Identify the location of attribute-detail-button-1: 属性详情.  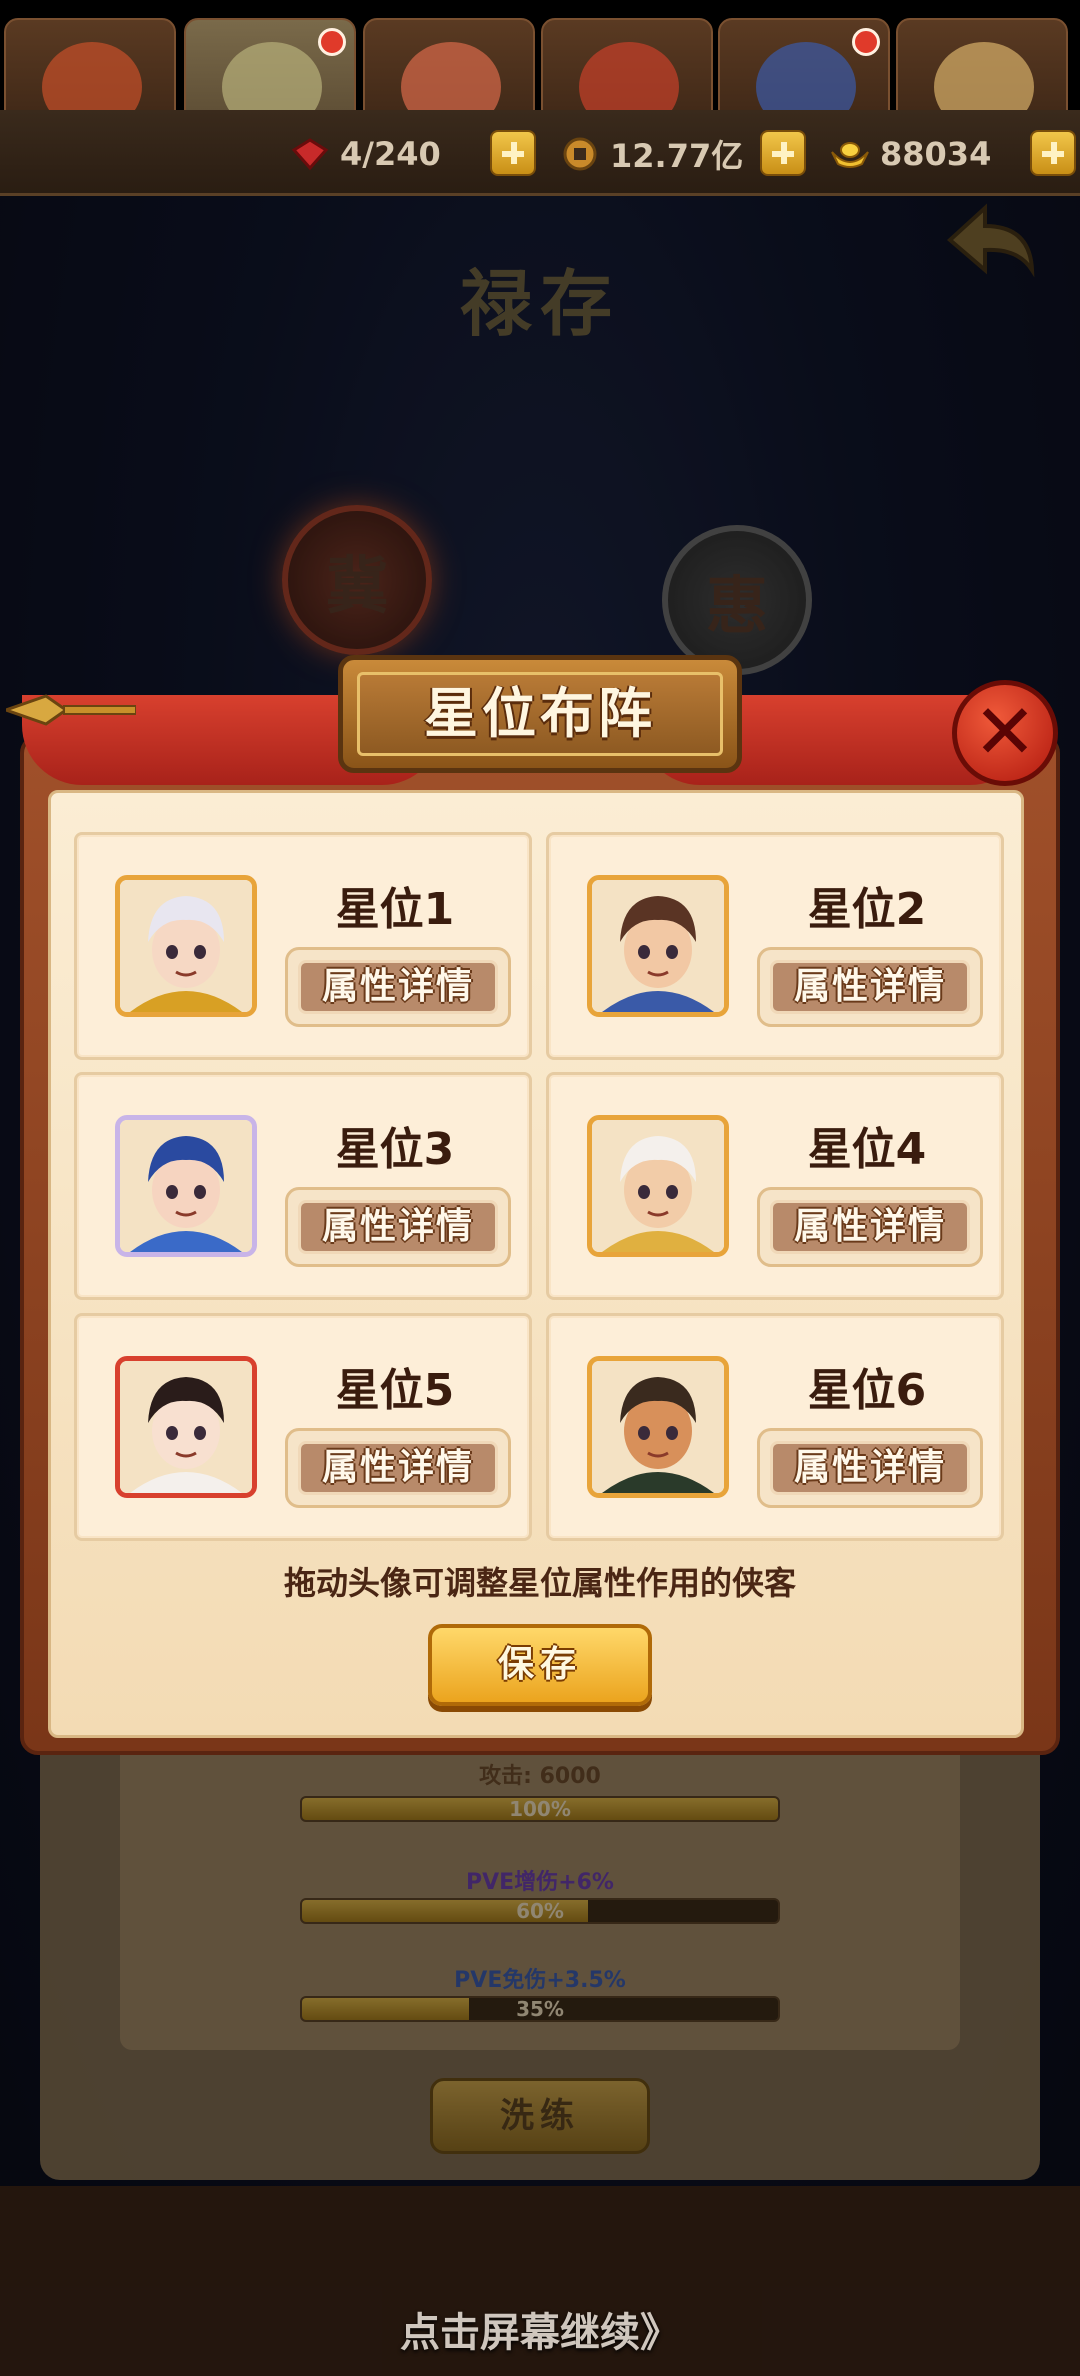
(398, 987).